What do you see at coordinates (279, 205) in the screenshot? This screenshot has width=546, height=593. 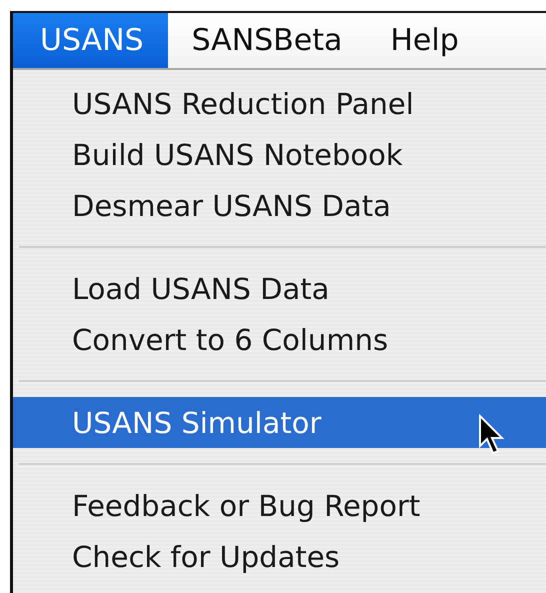 I see `menu-item: Desmear USANS Data` at bounding box center [279, 205].